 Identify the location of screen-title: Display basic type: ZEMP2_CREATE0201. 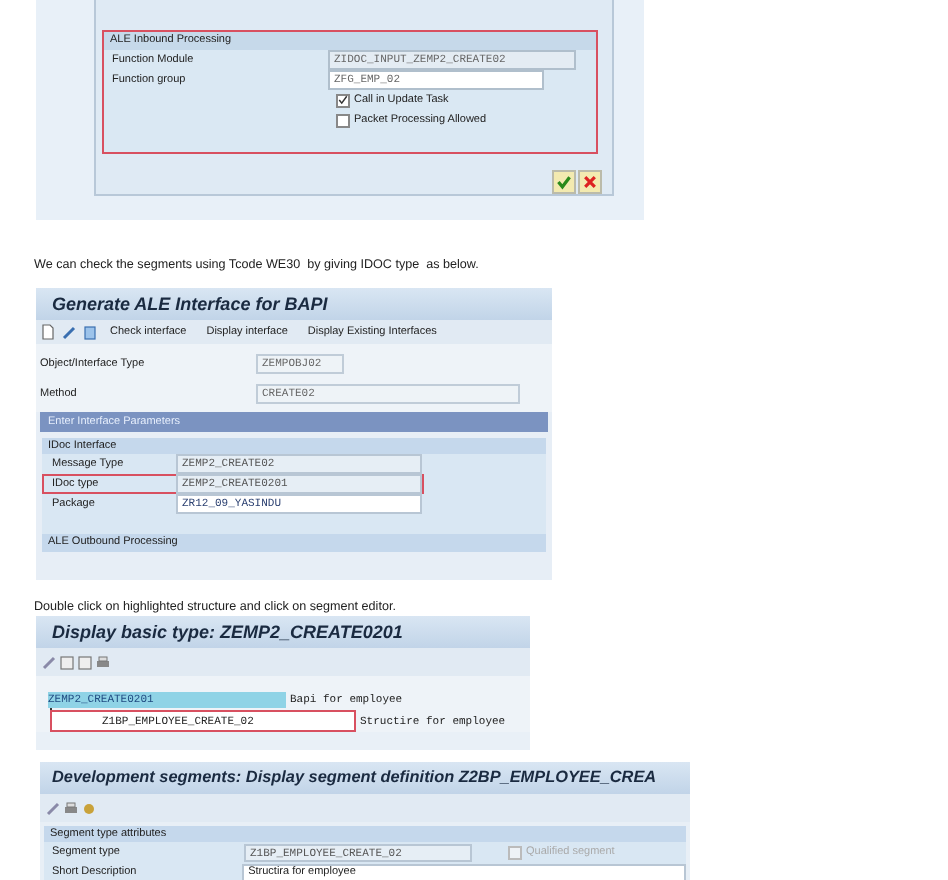
(283, 632).